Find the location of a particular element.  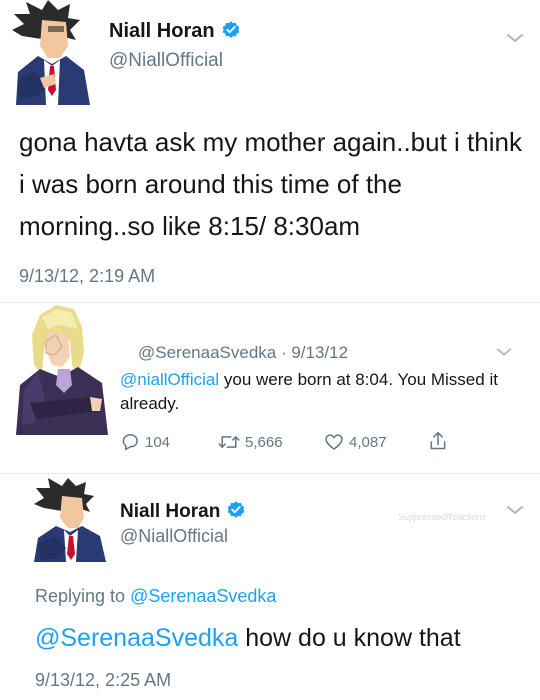

retweet-button: 5,666 is located at coordinates (250, 442).